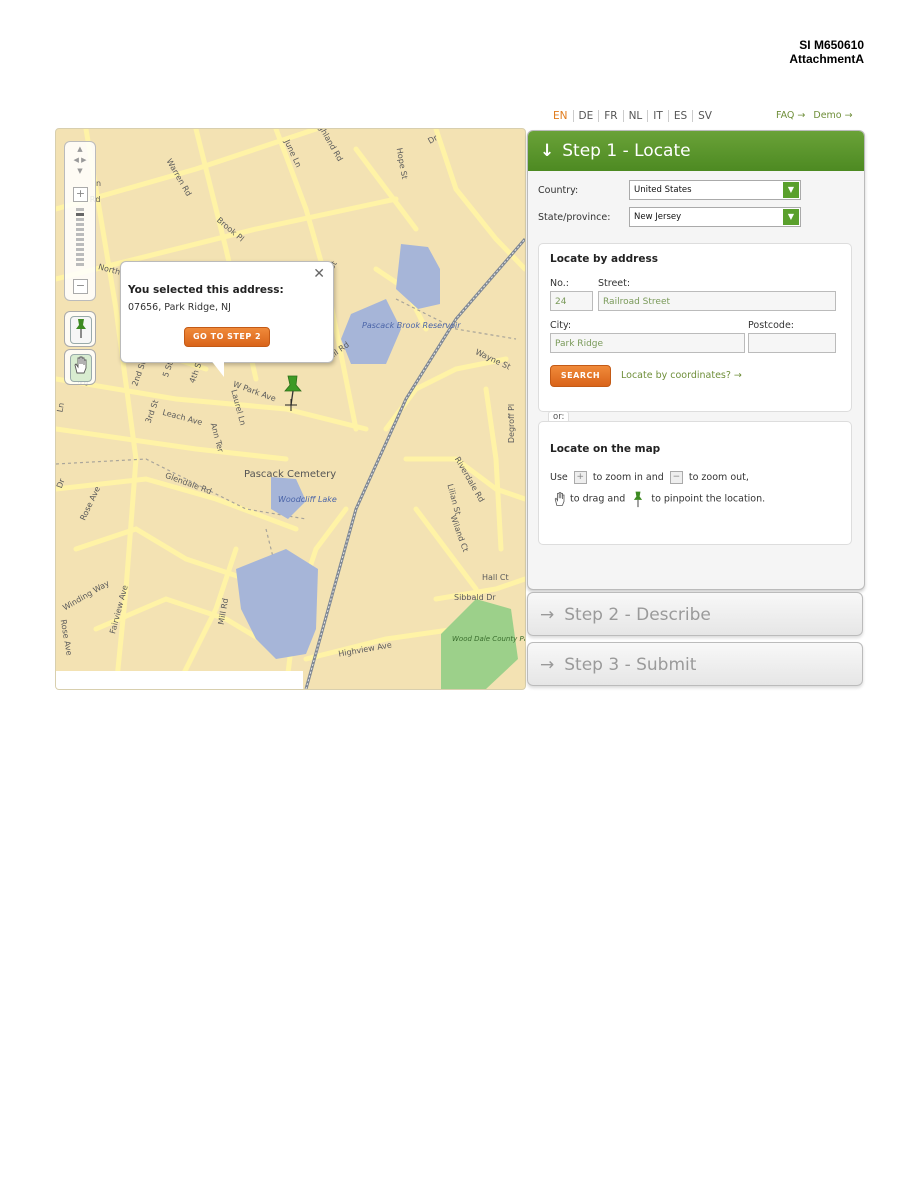 The width and height of the screenshot is (918, 1188). What do you see at coordinates (411, 325) in the screenshot?
I see `label-pascack-brook-reservoir: Pascack Brook Reservoir` at bounding box center [411, 325].